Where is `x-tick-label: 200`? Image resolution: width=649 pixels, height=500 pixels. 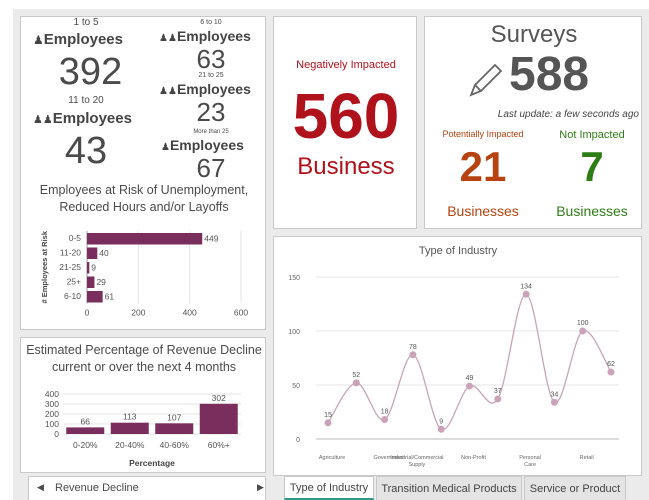 x-tick-label: 200 is located at coordinates (138, 313).